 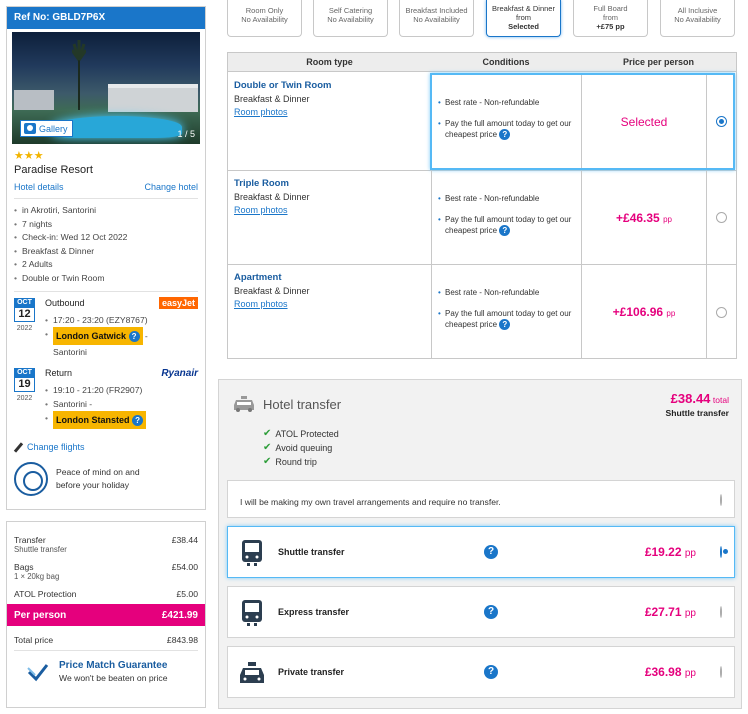 What do you see at coordinates (283, 85) in the screenshot?
I see `room-name: Double or Twin Room` at bounding box center [283, 85].